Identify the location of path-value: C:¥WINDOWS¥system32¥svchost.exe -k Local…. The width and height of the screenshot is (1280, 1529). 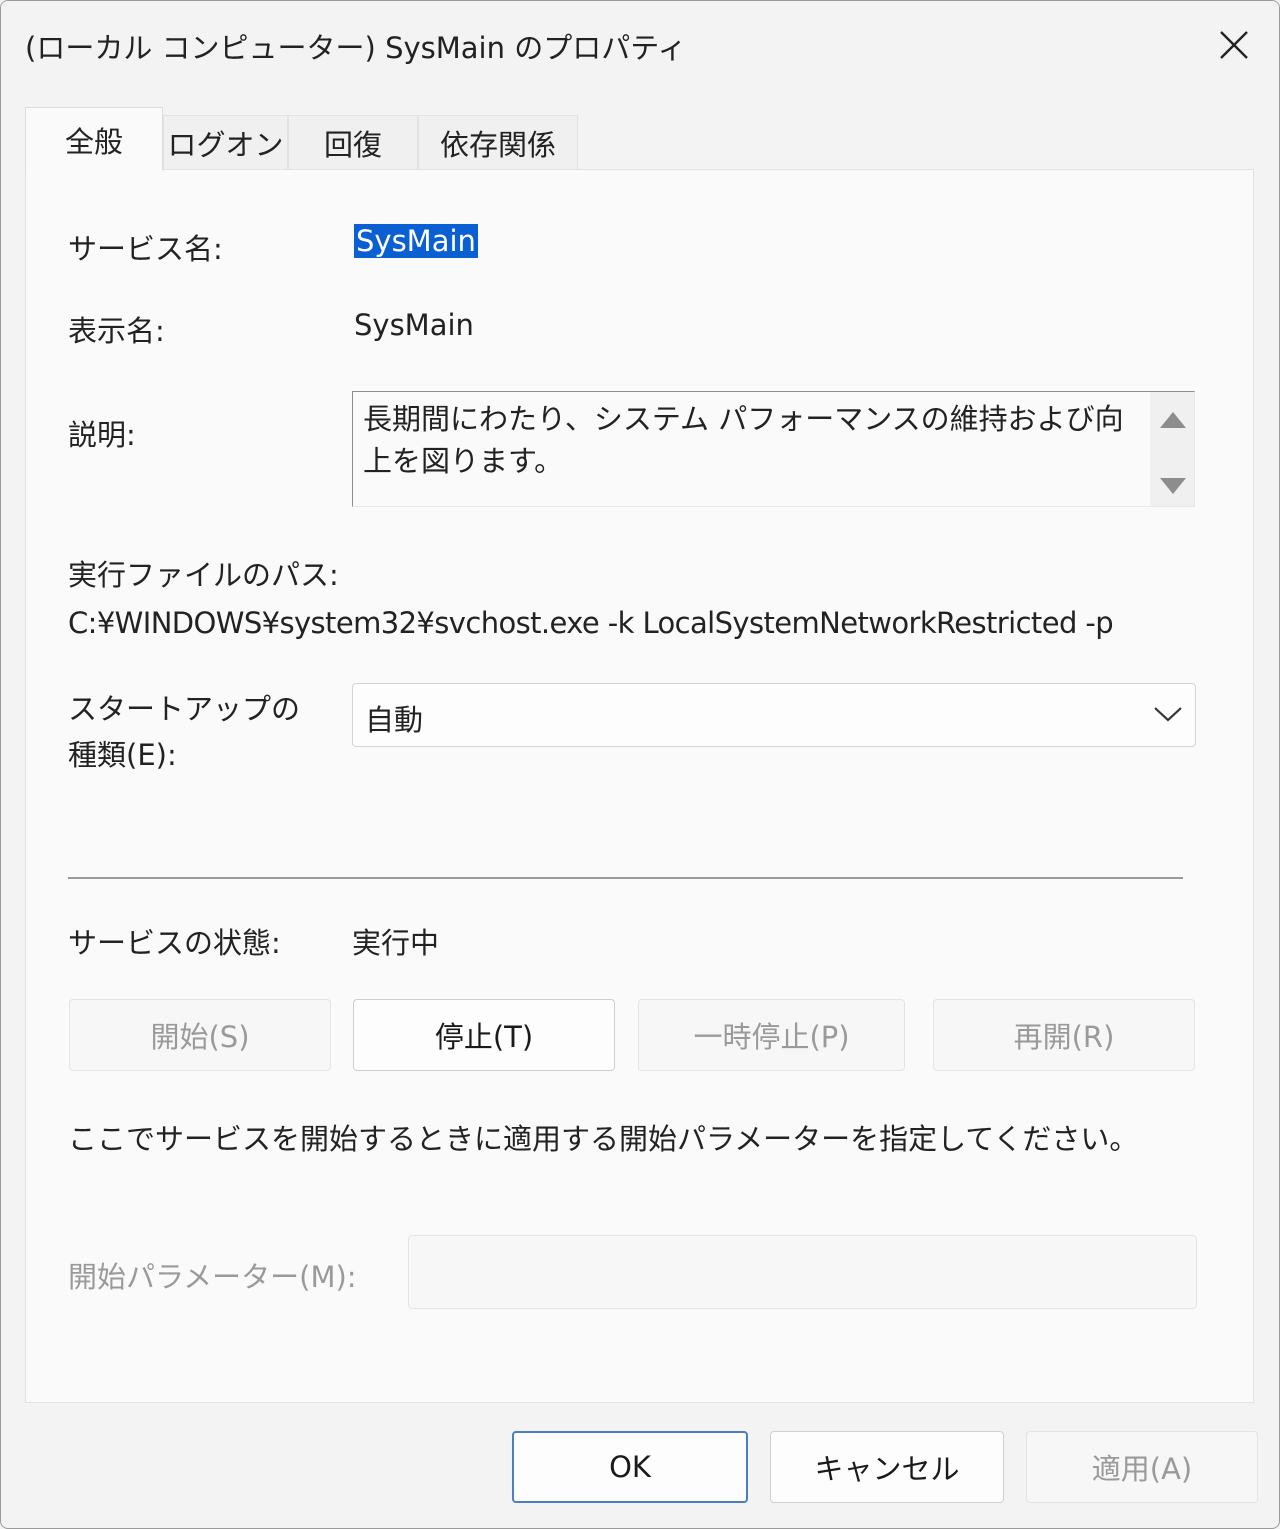
(591, 623).